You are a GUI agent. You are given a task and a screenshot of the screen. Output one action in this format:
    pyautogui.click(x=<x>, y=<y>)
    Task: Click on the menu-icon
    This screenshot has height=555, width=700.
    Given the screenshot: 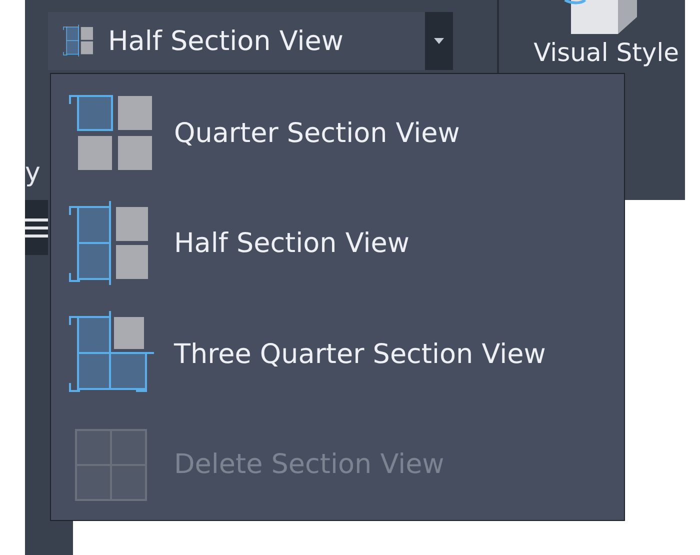 What is the action you would take?
    pyautogui.click(x=36, y=227)
    